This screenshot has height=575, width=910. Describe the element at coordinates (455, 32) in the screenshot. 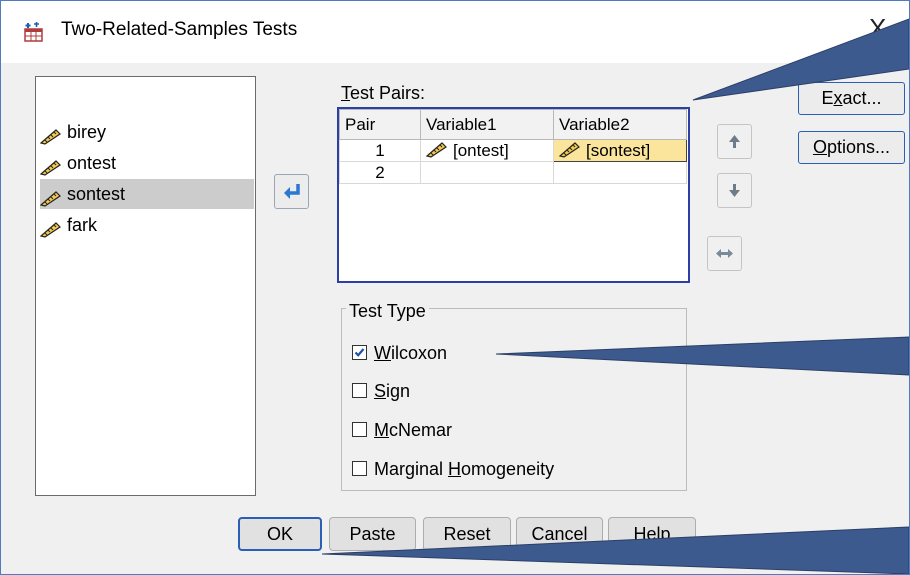

I see `title-bar: Two-Related-Samples Tests X` at that location.